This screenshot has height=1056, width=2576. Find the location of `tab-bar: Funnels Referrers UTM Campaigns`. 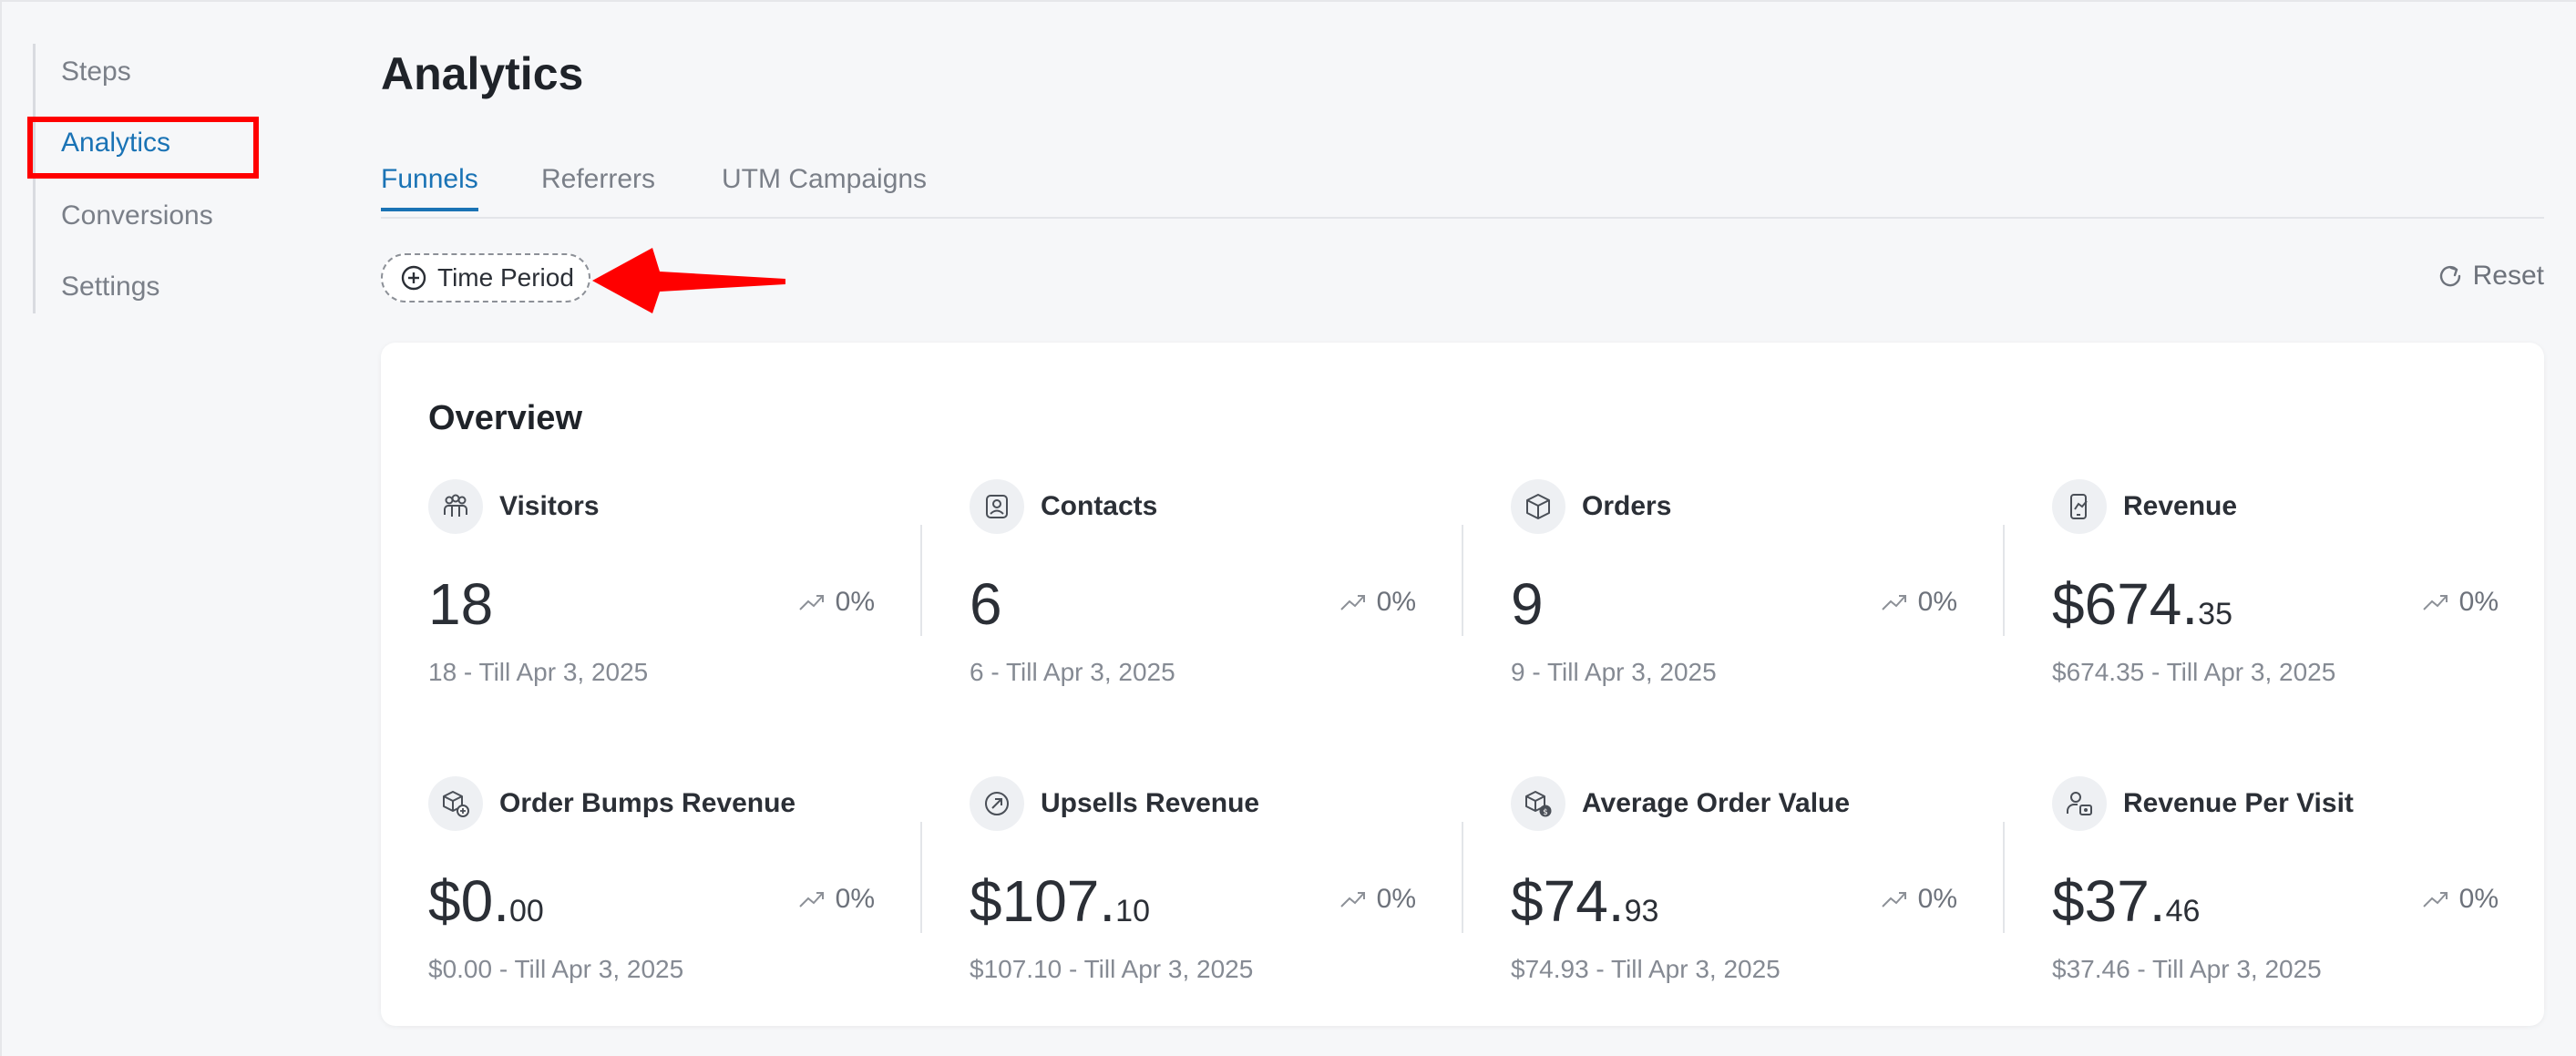

tab-bar: Funnels Referrers UTM Campaigns is located at coordinates (1462, 192).